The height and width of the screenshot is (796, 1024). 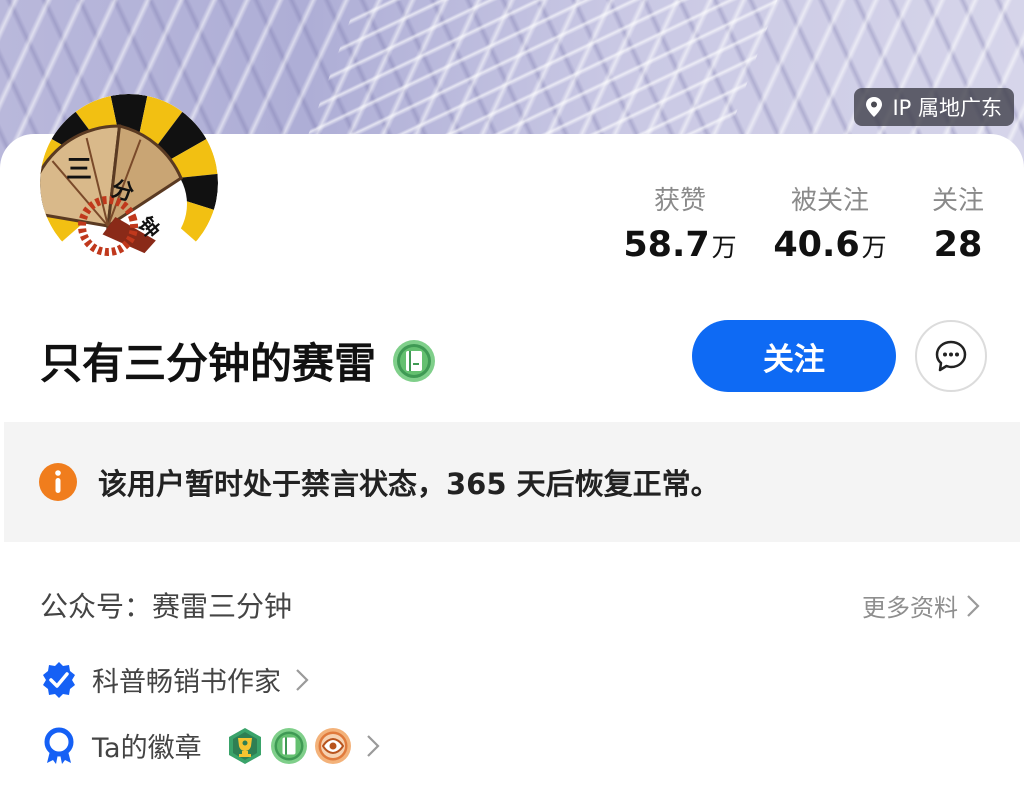 What do you see at coordinates (958, 222) in the screenshot?
I see `following-stat: 关注 28` at bounding box center [958, 222].